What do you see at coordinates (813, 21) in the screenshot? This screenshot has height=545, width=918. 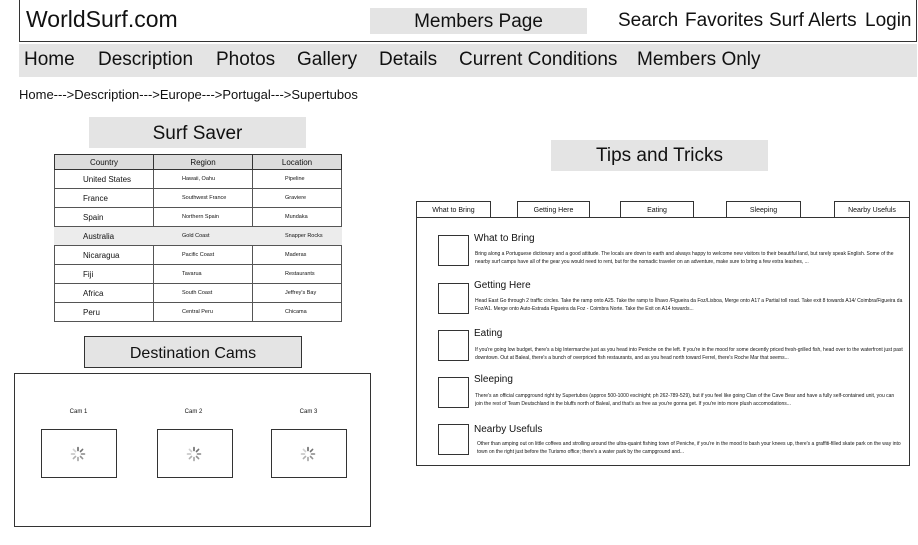 I see `surf-alerts-link: Surf Alerts` at bounding box center [813, 21].